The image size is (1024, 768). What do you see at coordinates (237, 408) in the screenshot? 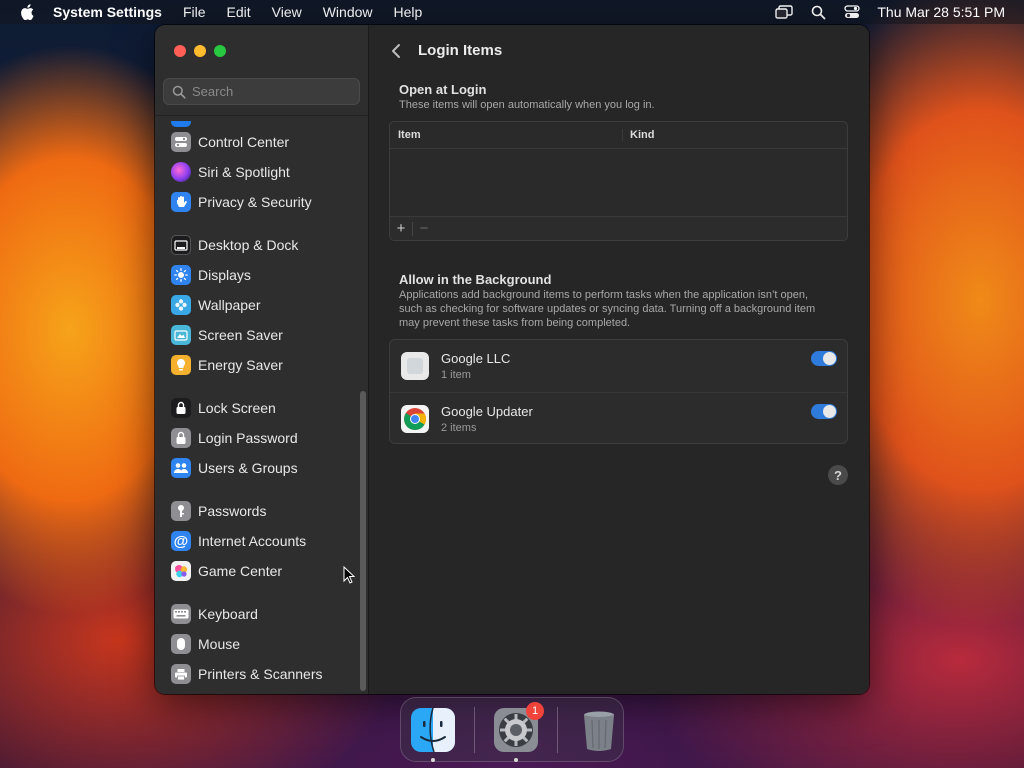
I see `sidebar-item-label: Lock Screen` at bounding box center [237, 408].